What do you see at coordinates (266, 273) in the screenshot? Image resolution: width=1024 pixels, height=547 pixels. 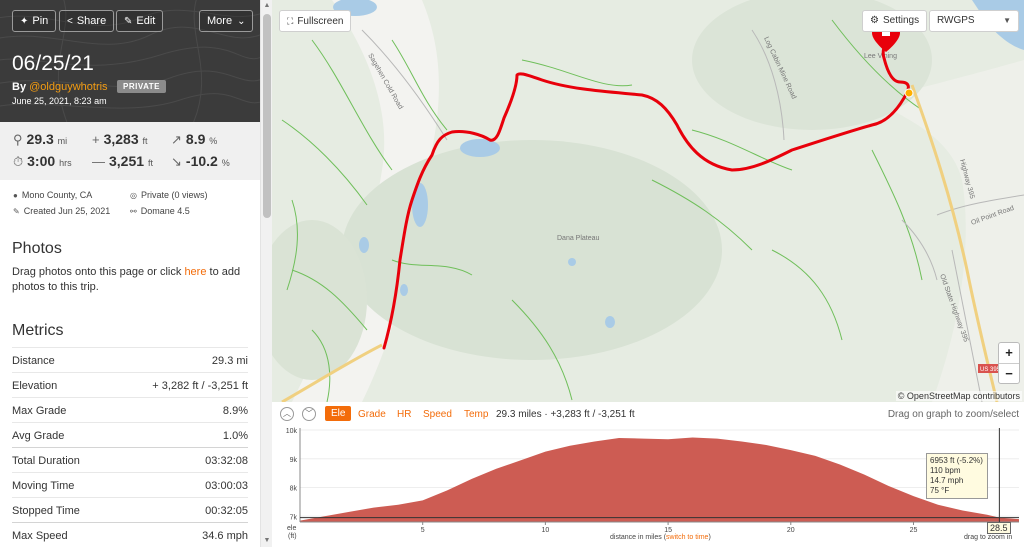 I see `sidebar-scrollbar: ▲ ▼` at bounding box center [266, 273].